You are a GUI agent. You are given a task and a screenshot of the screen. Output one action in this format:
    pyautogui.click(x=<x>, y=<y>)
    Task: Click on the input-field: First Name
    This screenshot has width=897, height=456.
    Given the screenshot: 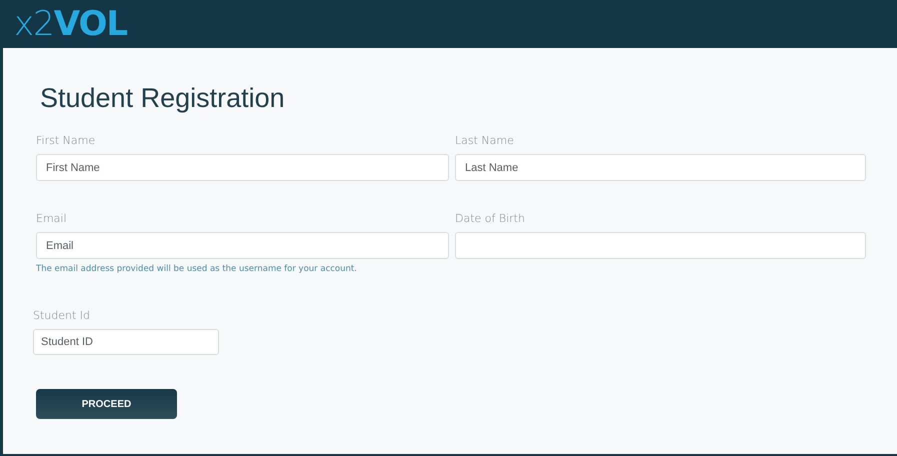 What is the action you would take?
    pyautogui.click(x=242, y=167)
    